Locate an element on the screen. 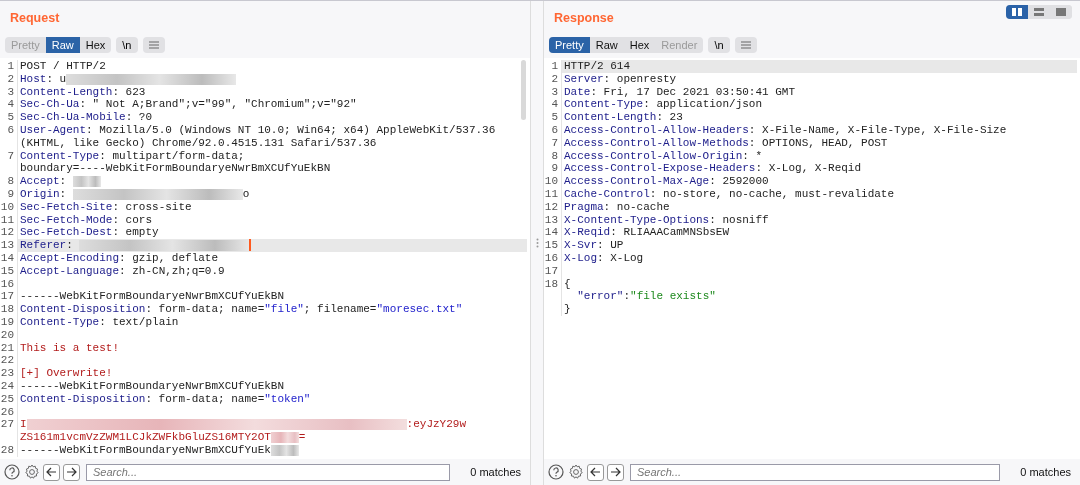  line-number: 14 is located at coordinates (553, 233).